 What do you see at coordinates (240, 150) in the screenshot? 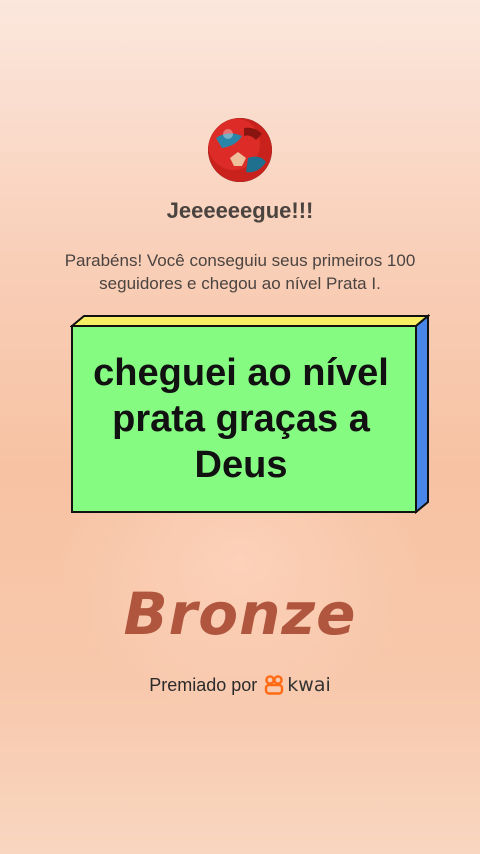
I see `soccer-ball-icon` at bounding box center [240, 150].